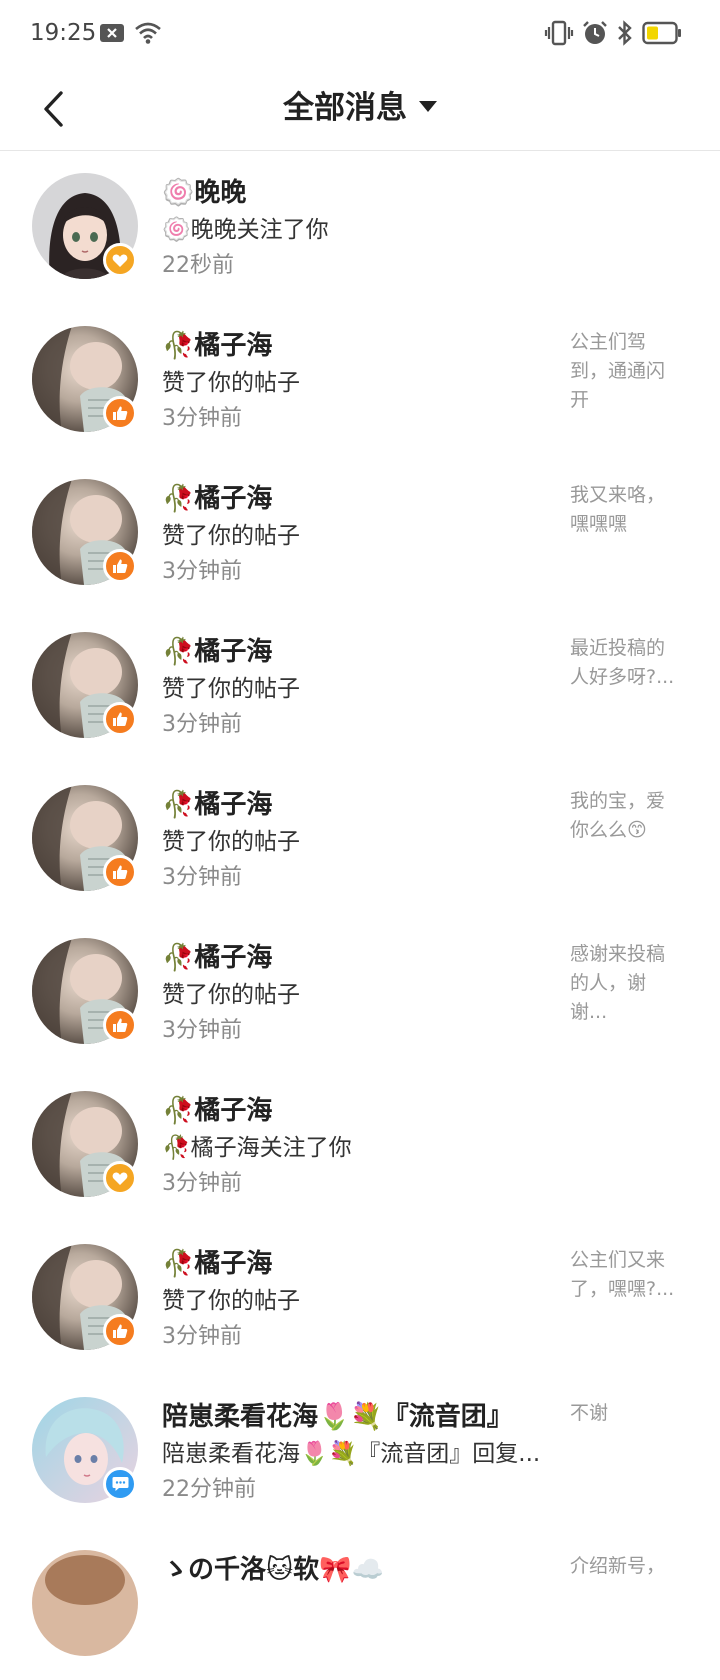 This screenshot has width=720, height=1680. I want to click on message-item: 🥀橘子海赞了你的帖子 3分钟前 公主们驾到，通通闪开, so click(360, 379).